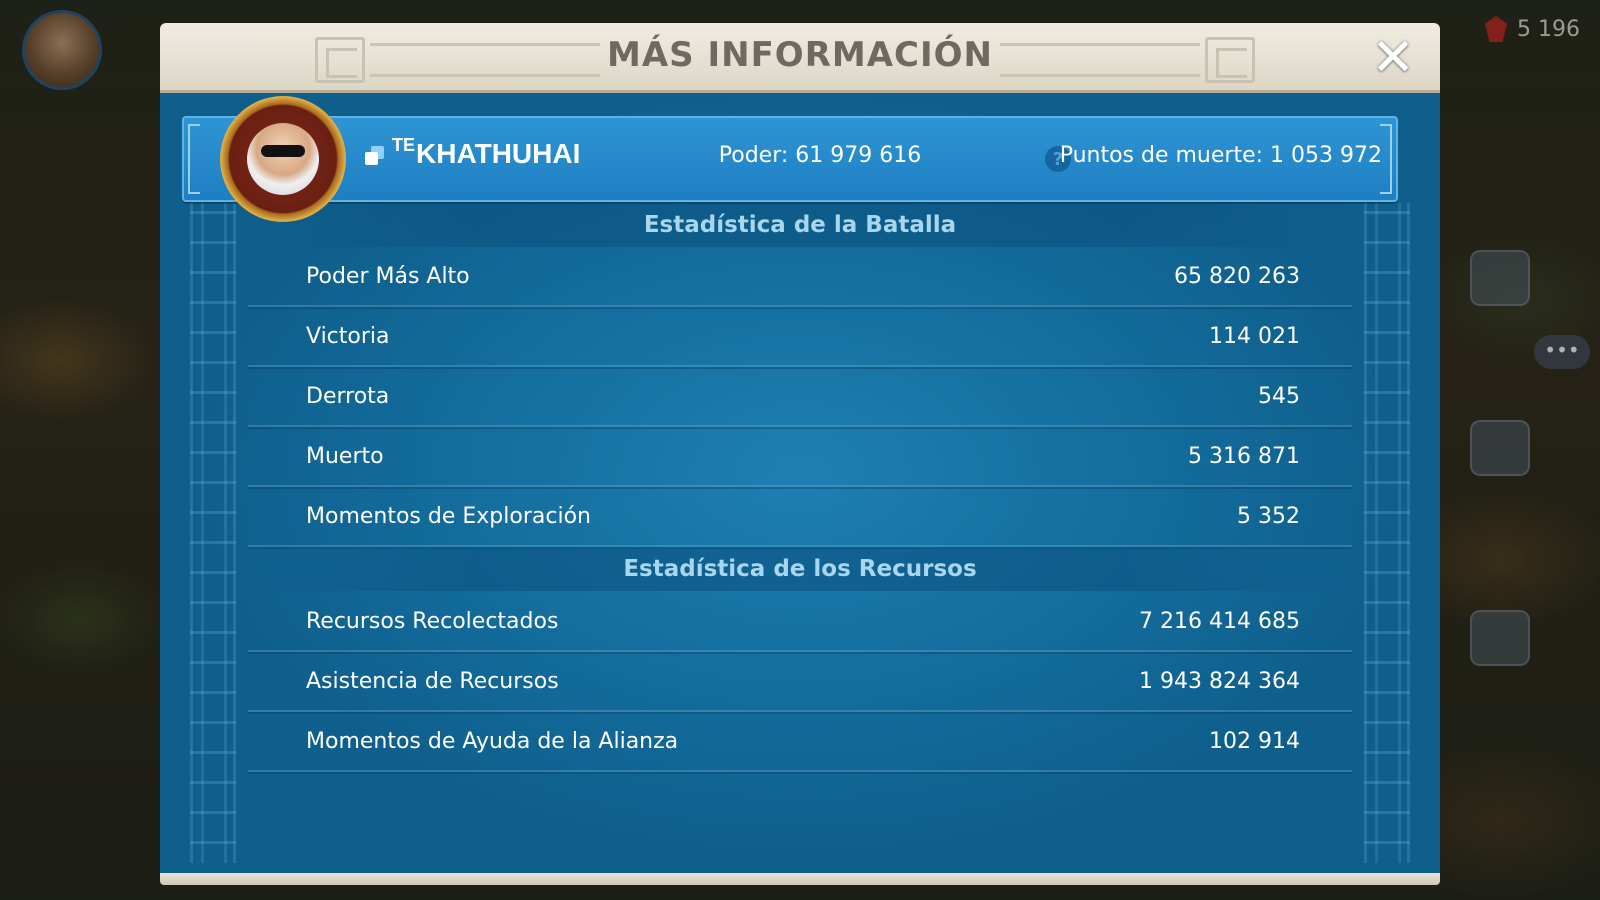 The image size is (1600, 900). What do you see at coordinates (1219, 621) in the screenshot?
I see `stat-value: 7 216 414 685` at bounding box center [1219, 621].